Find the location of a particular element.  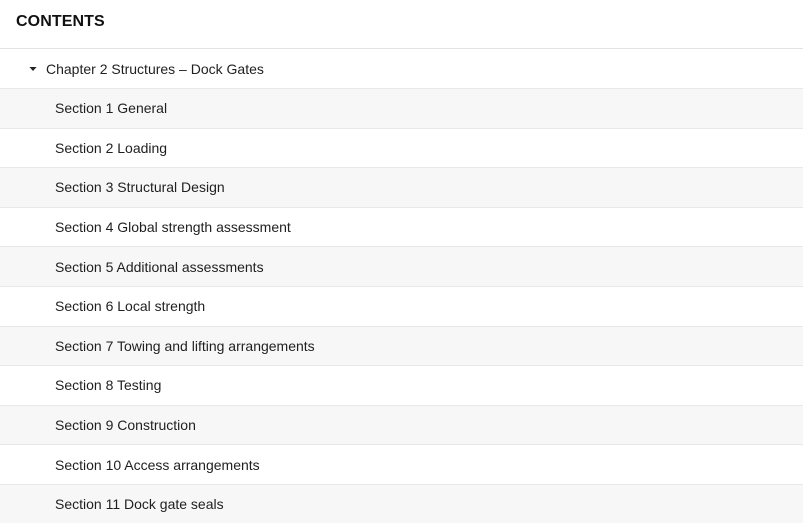

section-label: Section 6 Local strength is located at coordinates (130, 306).